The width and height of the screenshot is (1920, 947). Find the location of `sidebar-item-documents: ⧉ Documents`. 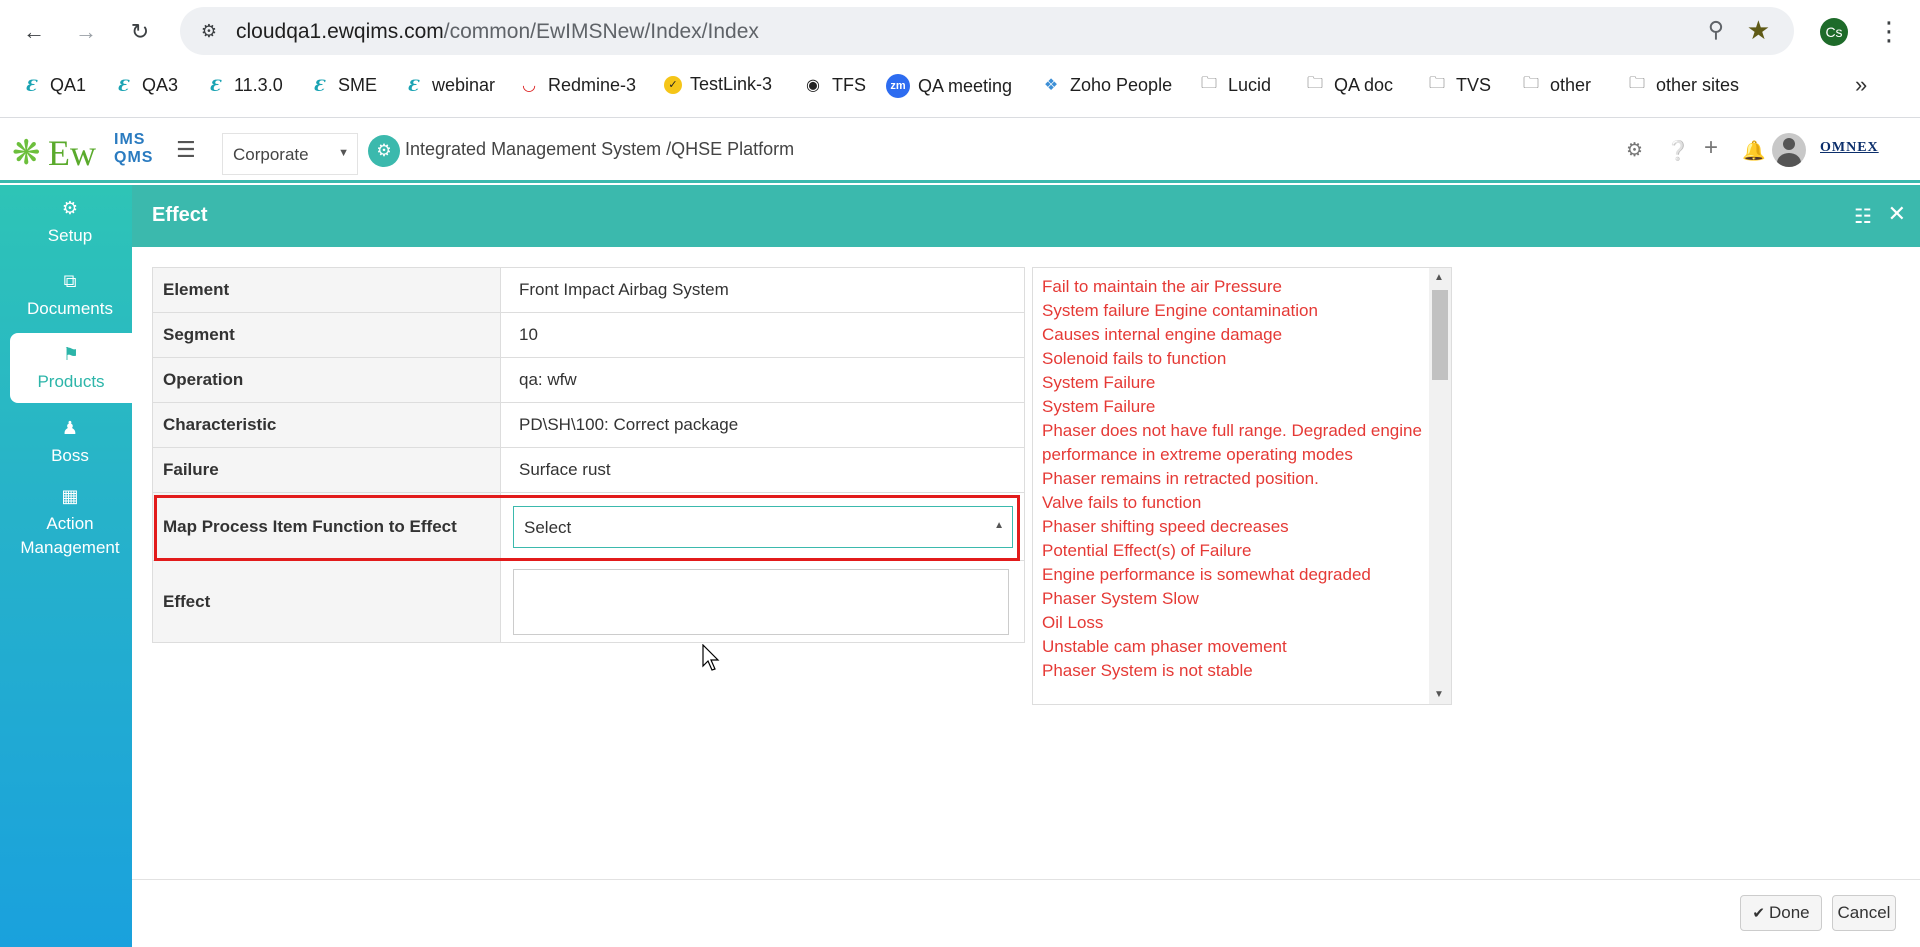

sidebar-item-documents: ⧉ Documents is located at coordinates (70, 295).